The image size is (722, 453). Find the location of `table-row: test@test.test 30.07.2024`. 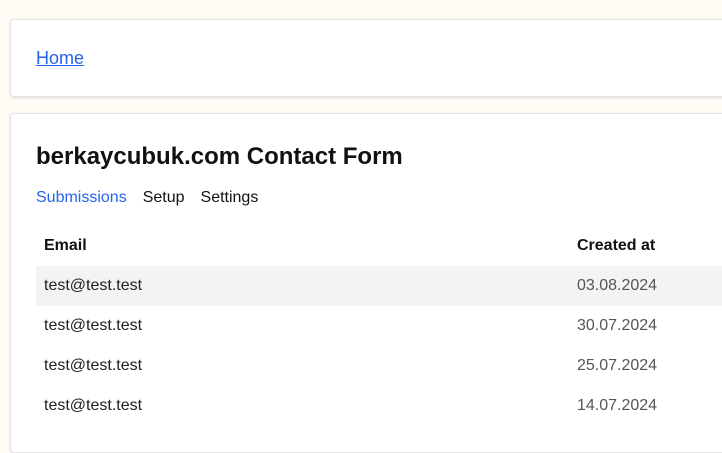

table-row: test@test.test 30.07.2024 is located at coordinates (379, 326).